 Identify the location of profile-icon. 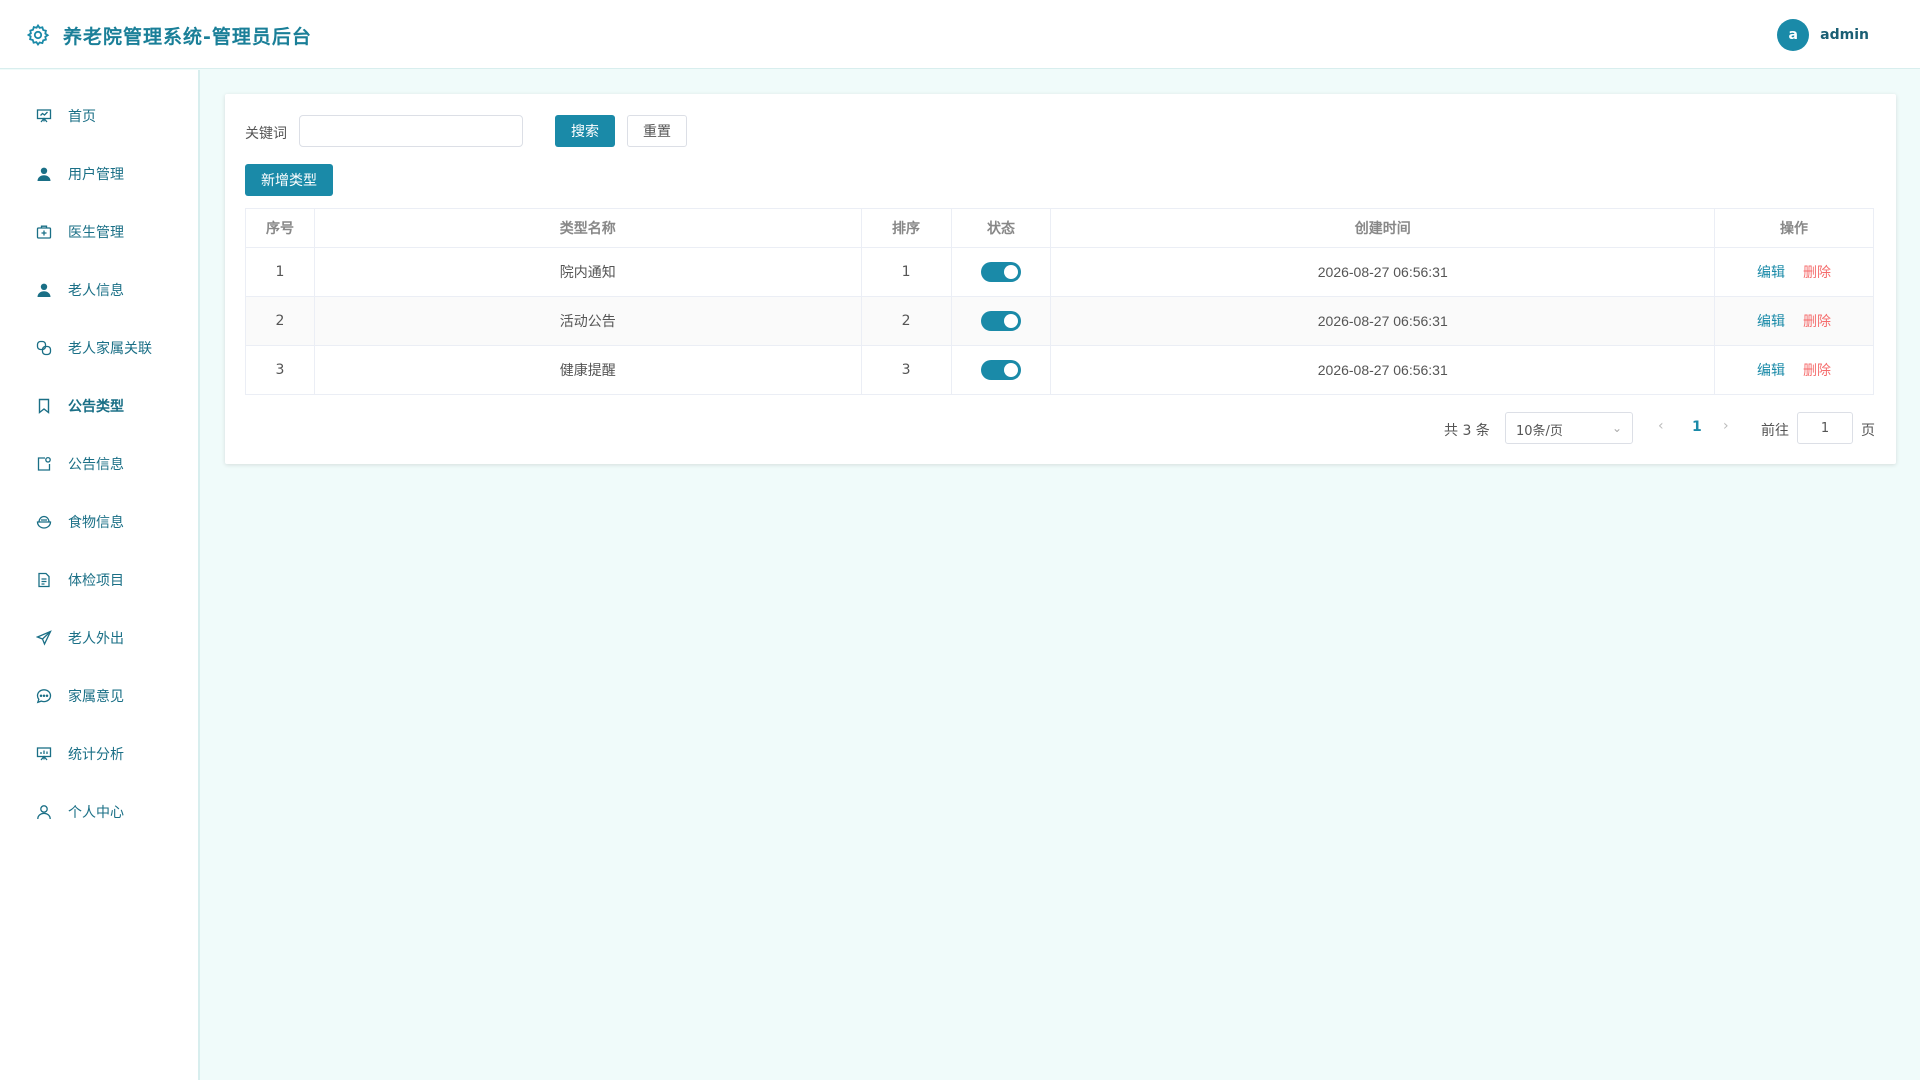
(44, 812).